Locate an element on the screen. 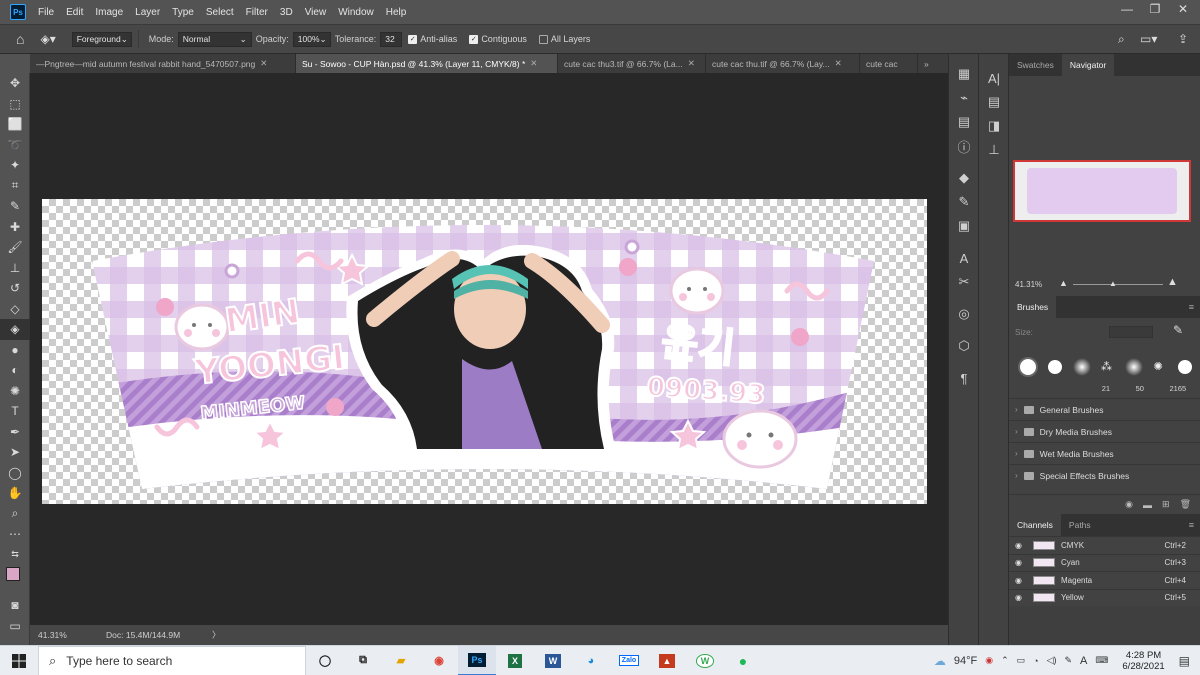 Image resolution: width=1200 pixels, height=675 pixels. zoom-slider-thumb: ▲ is located at coordinates (1113, 283).